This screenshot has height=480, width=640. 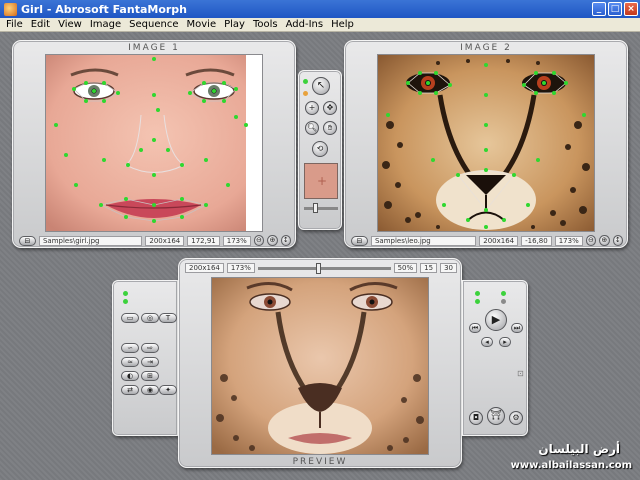 I want to click on rotate-tool-icon: ⟲, so click(x=320, y=149).